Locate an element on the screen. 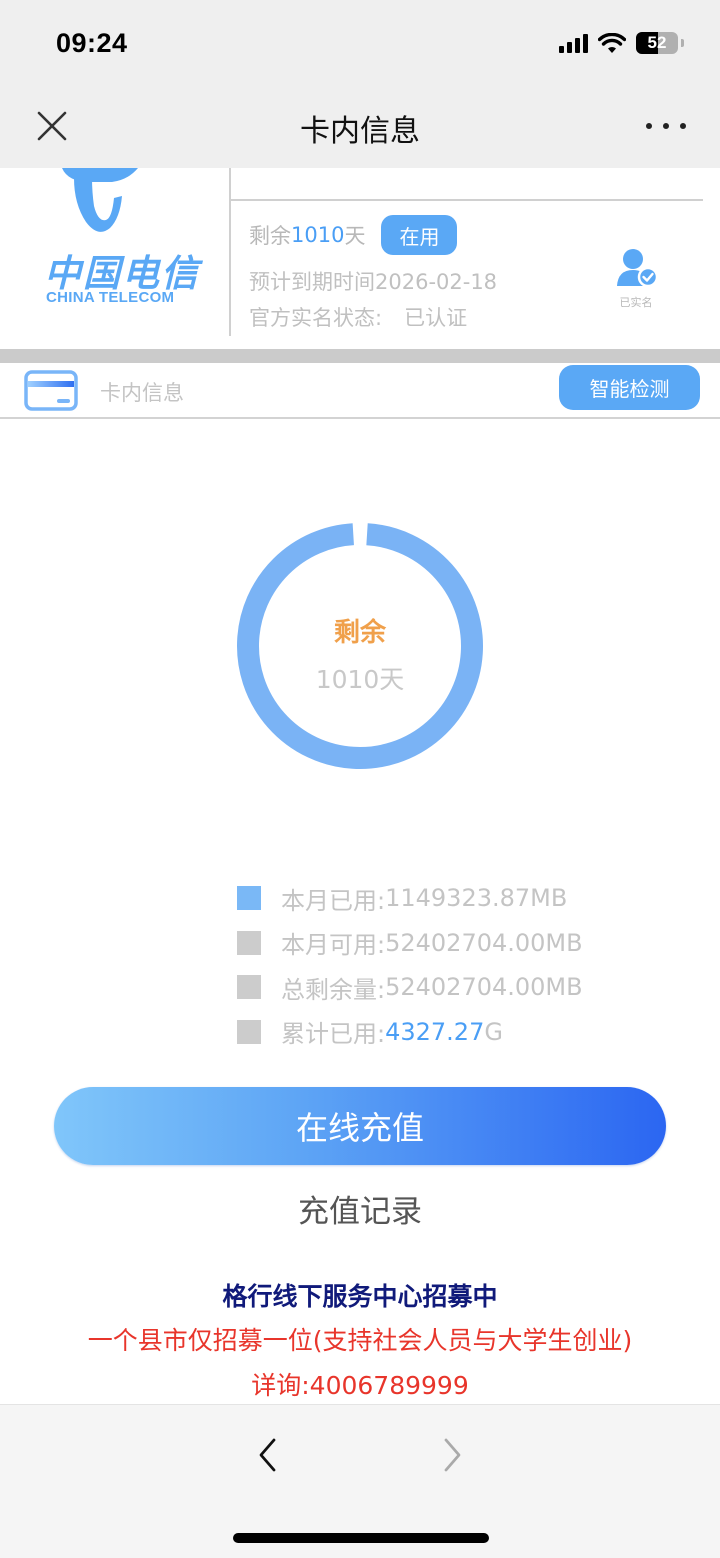  remaining-suffix: 天 is located at coordinates (355, 236).